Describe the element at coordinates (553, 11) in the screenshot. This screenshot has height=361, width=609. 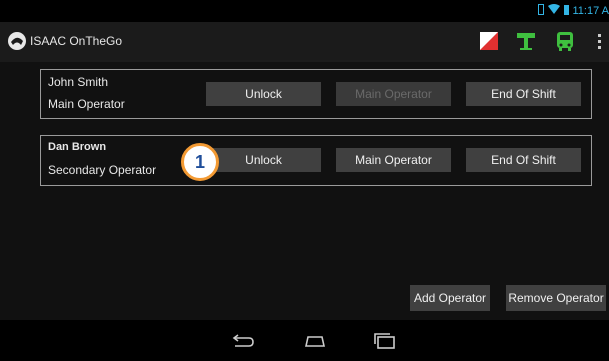
I see `wifi-icon` at that location.